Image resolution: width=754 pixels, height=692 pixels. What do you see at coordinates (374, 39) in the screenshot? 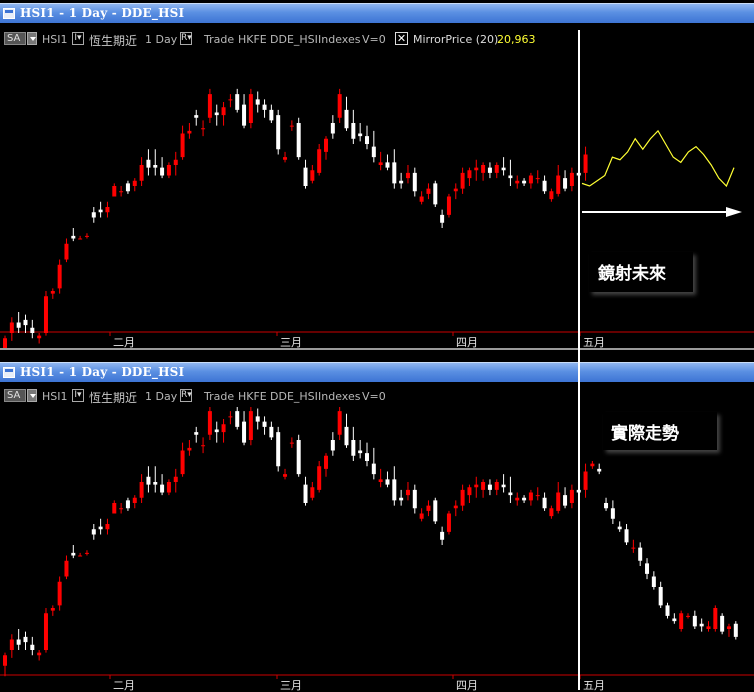
I see `volume-label: V=0` at bounding box center [374, 39].